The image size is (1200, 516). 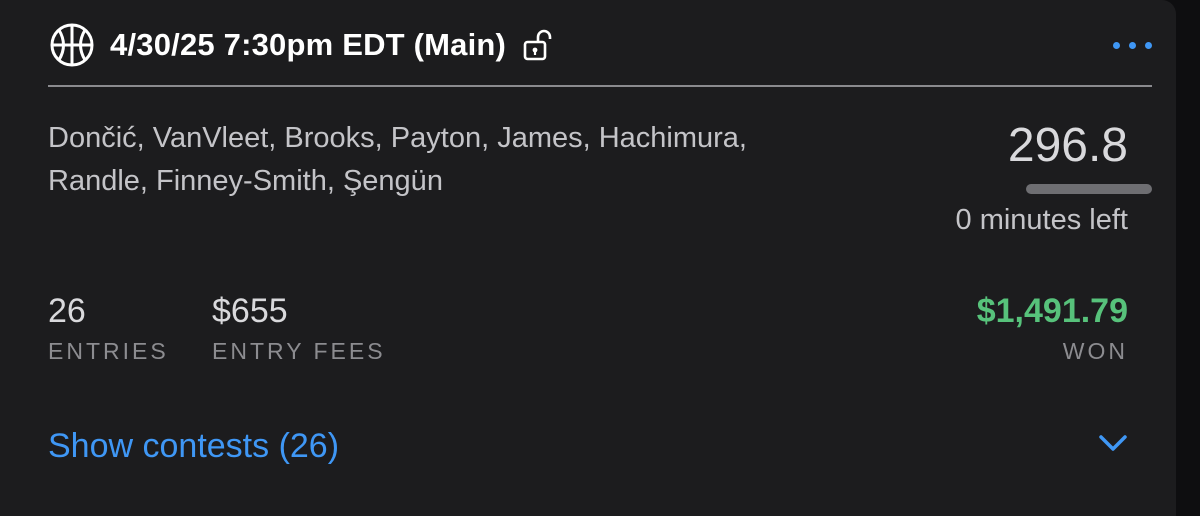 What do you see at coordinates (308, 44) in the screenshot?
I see `slate-title: 4/30/25 7:30pm EDT (Main)` at bounding box center [308, 44].